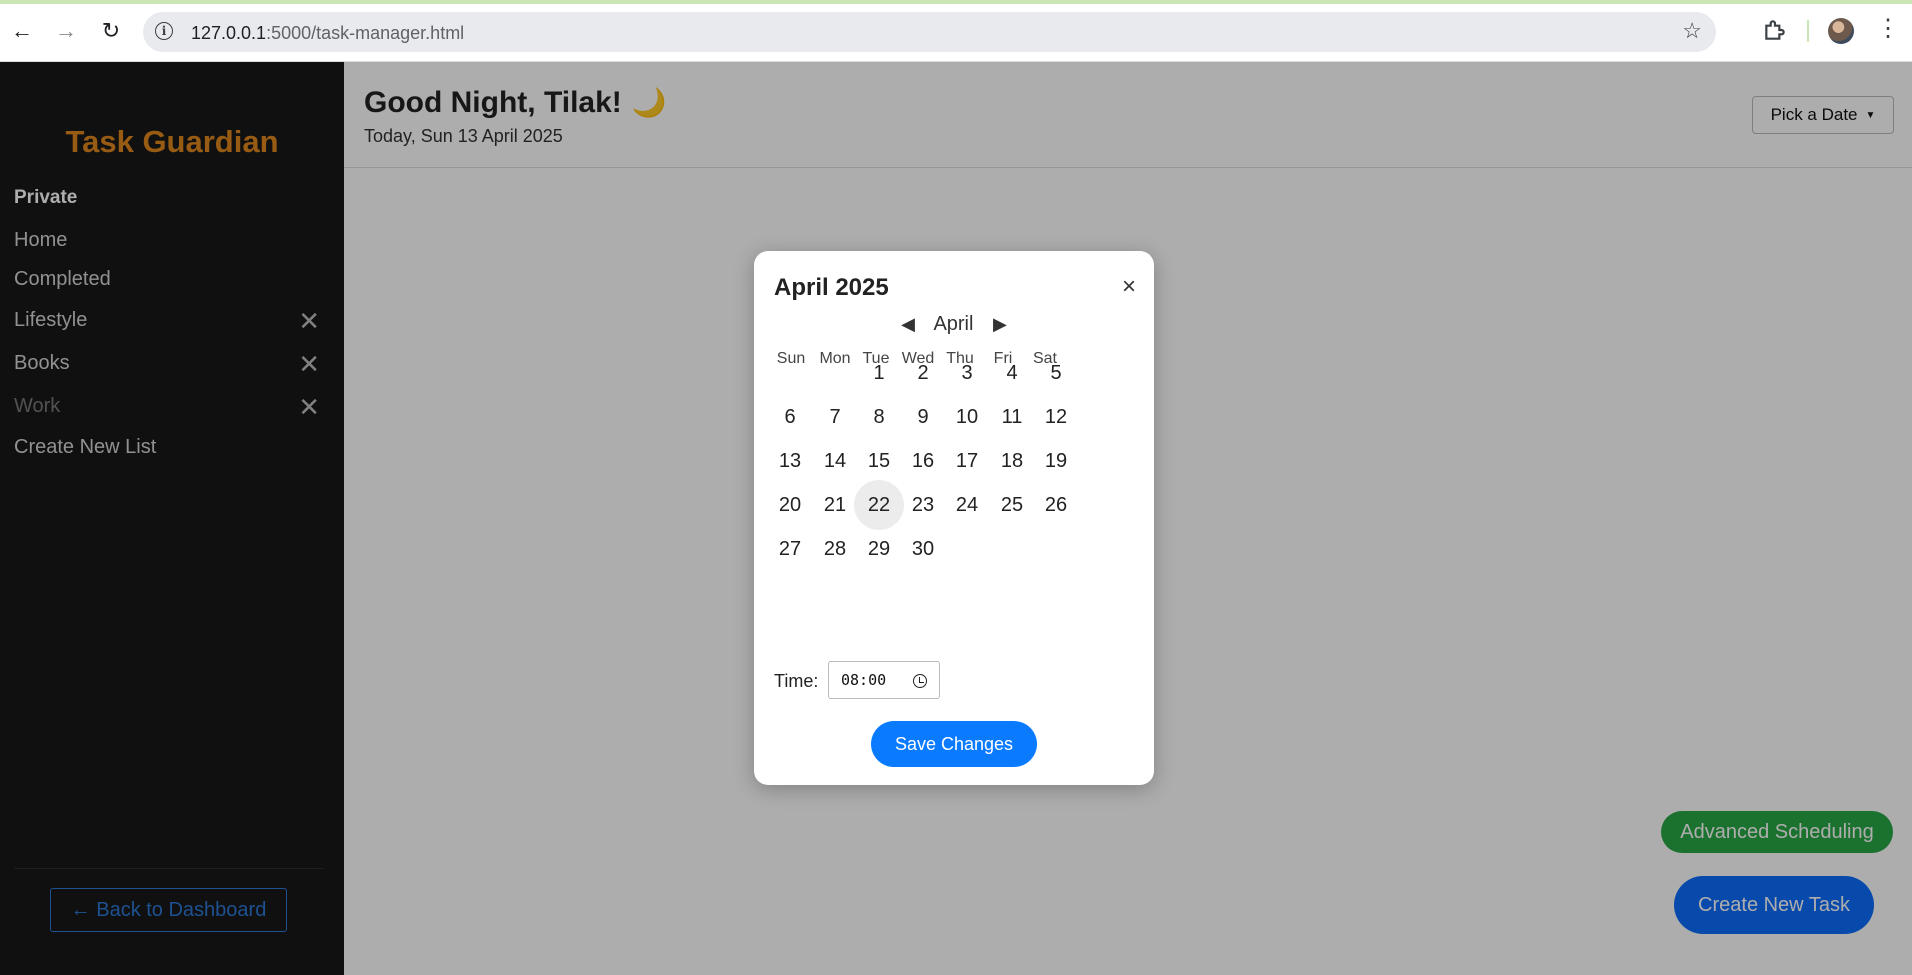 Image resolution: width=1912 pixels, height=975 pixels. What do you see at coordinates (879, 417) in the screenshot?
I see `calendar-day: 8` at bounding box center [879, 417].